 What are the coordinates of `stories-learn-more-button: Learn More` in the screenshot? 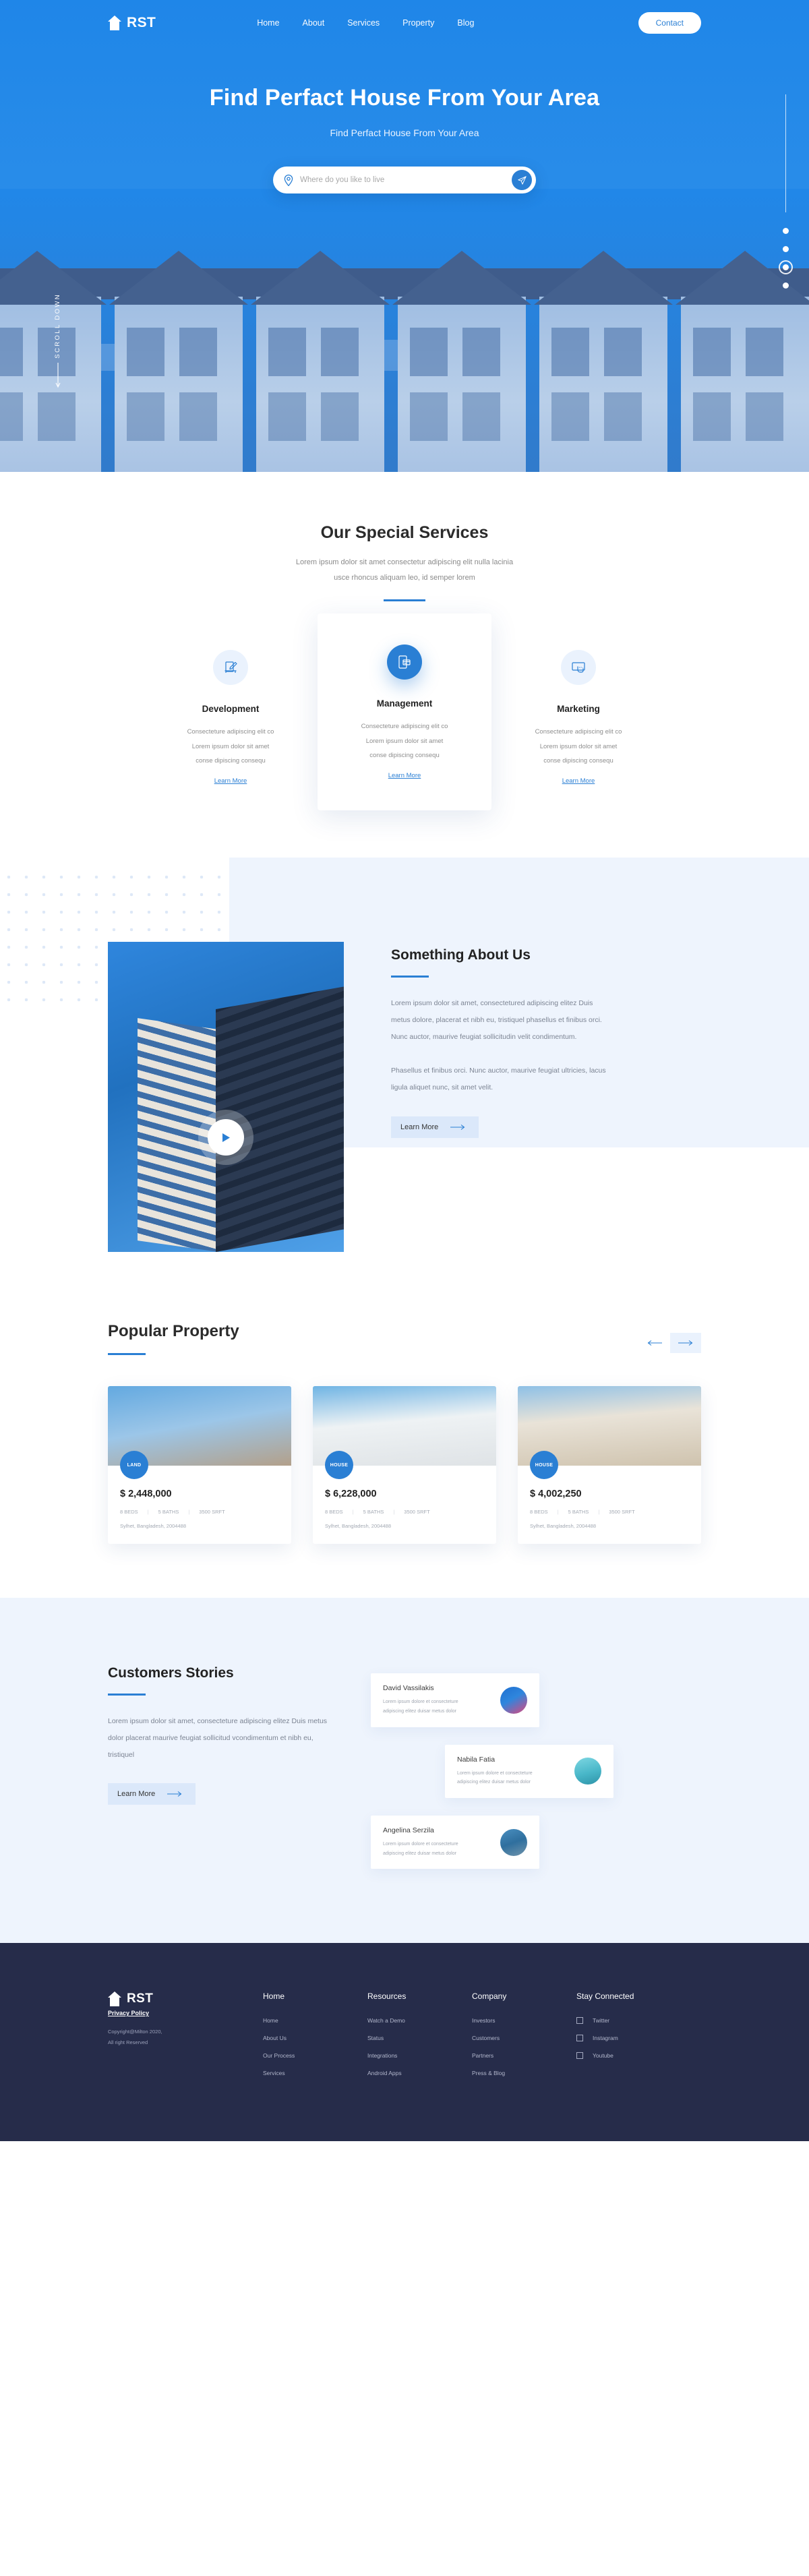 It's located at (152, 1794).